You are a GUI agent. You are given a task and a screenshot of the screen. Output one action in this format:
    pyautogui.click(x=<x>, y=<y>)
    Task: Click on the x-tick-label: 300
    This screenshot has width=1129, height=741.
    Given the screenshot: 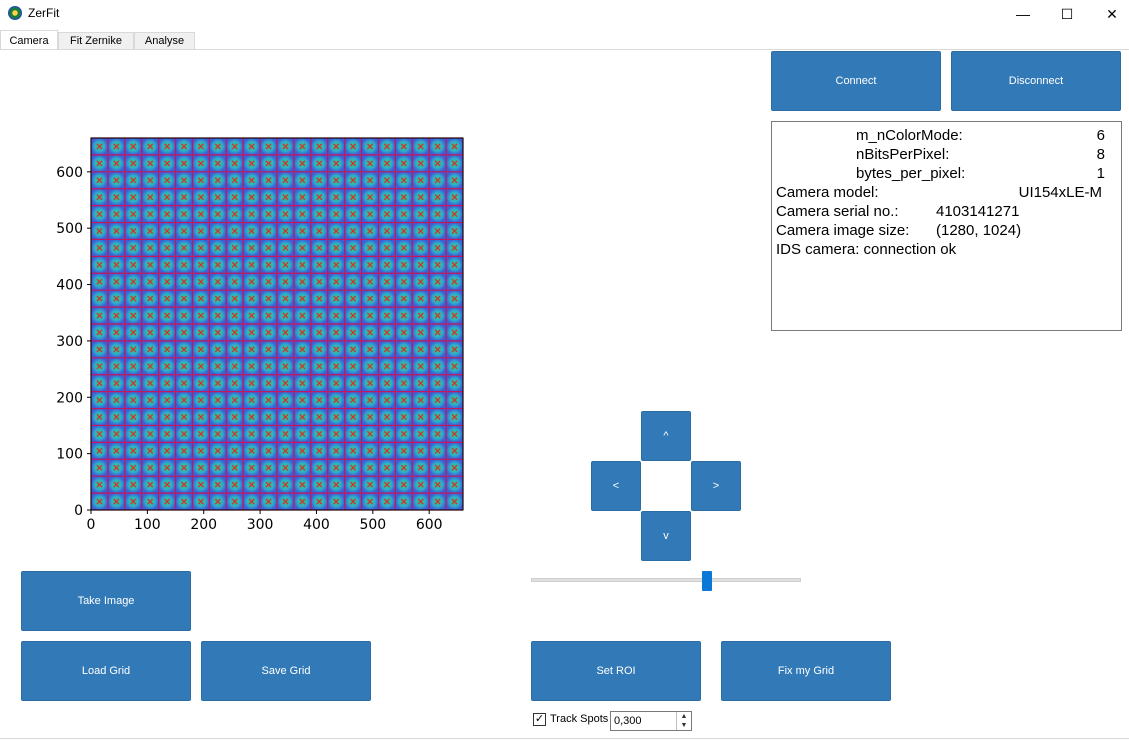 What is the action you would take?
    pyautogui.click(x=260, y=525)
    